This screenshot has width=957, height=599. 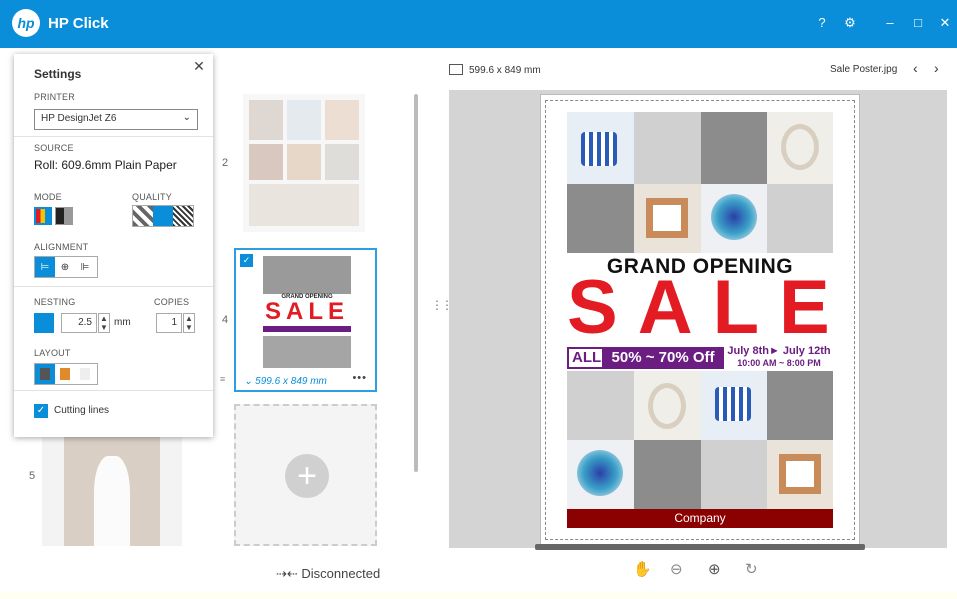 What do you see at coordinates (676, 569) in the screenshot?
I see `zoom-out-icon: ⊖` at bounding box center [676, 569].